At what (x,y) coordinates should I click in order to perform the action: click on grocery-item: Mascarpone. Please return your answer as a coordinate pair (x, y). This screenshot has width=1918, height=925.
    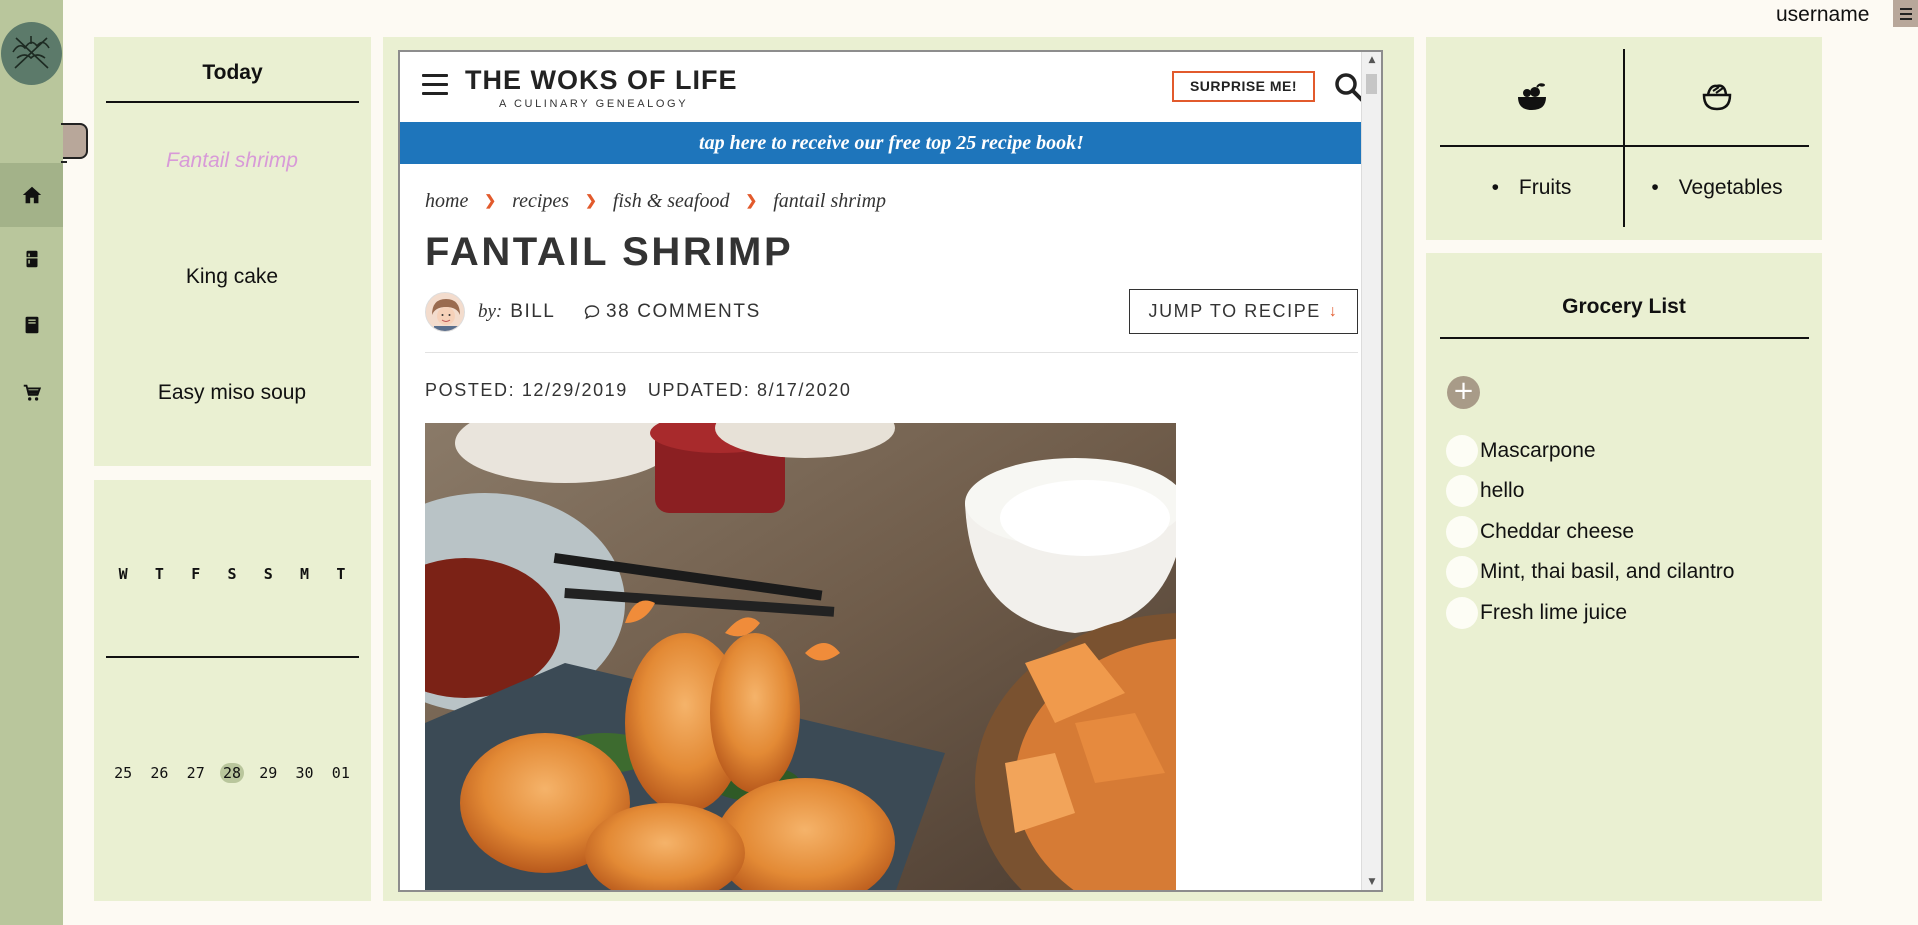
    Looking at the image, I should click on (1521, 451).